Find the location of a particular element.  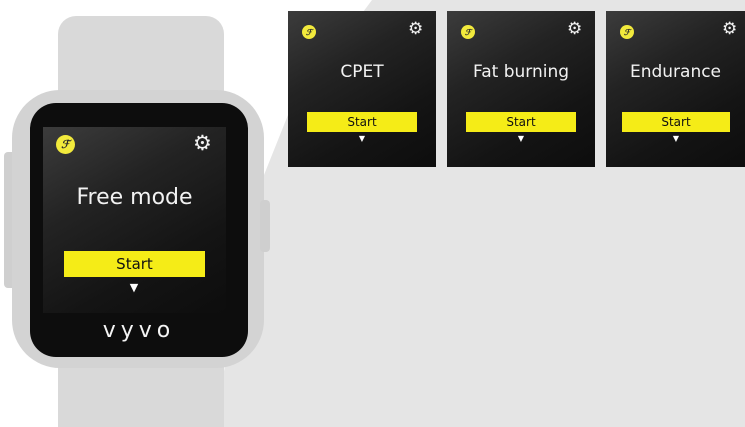

mode-title: Free mode is located at coordinates (134, 197).